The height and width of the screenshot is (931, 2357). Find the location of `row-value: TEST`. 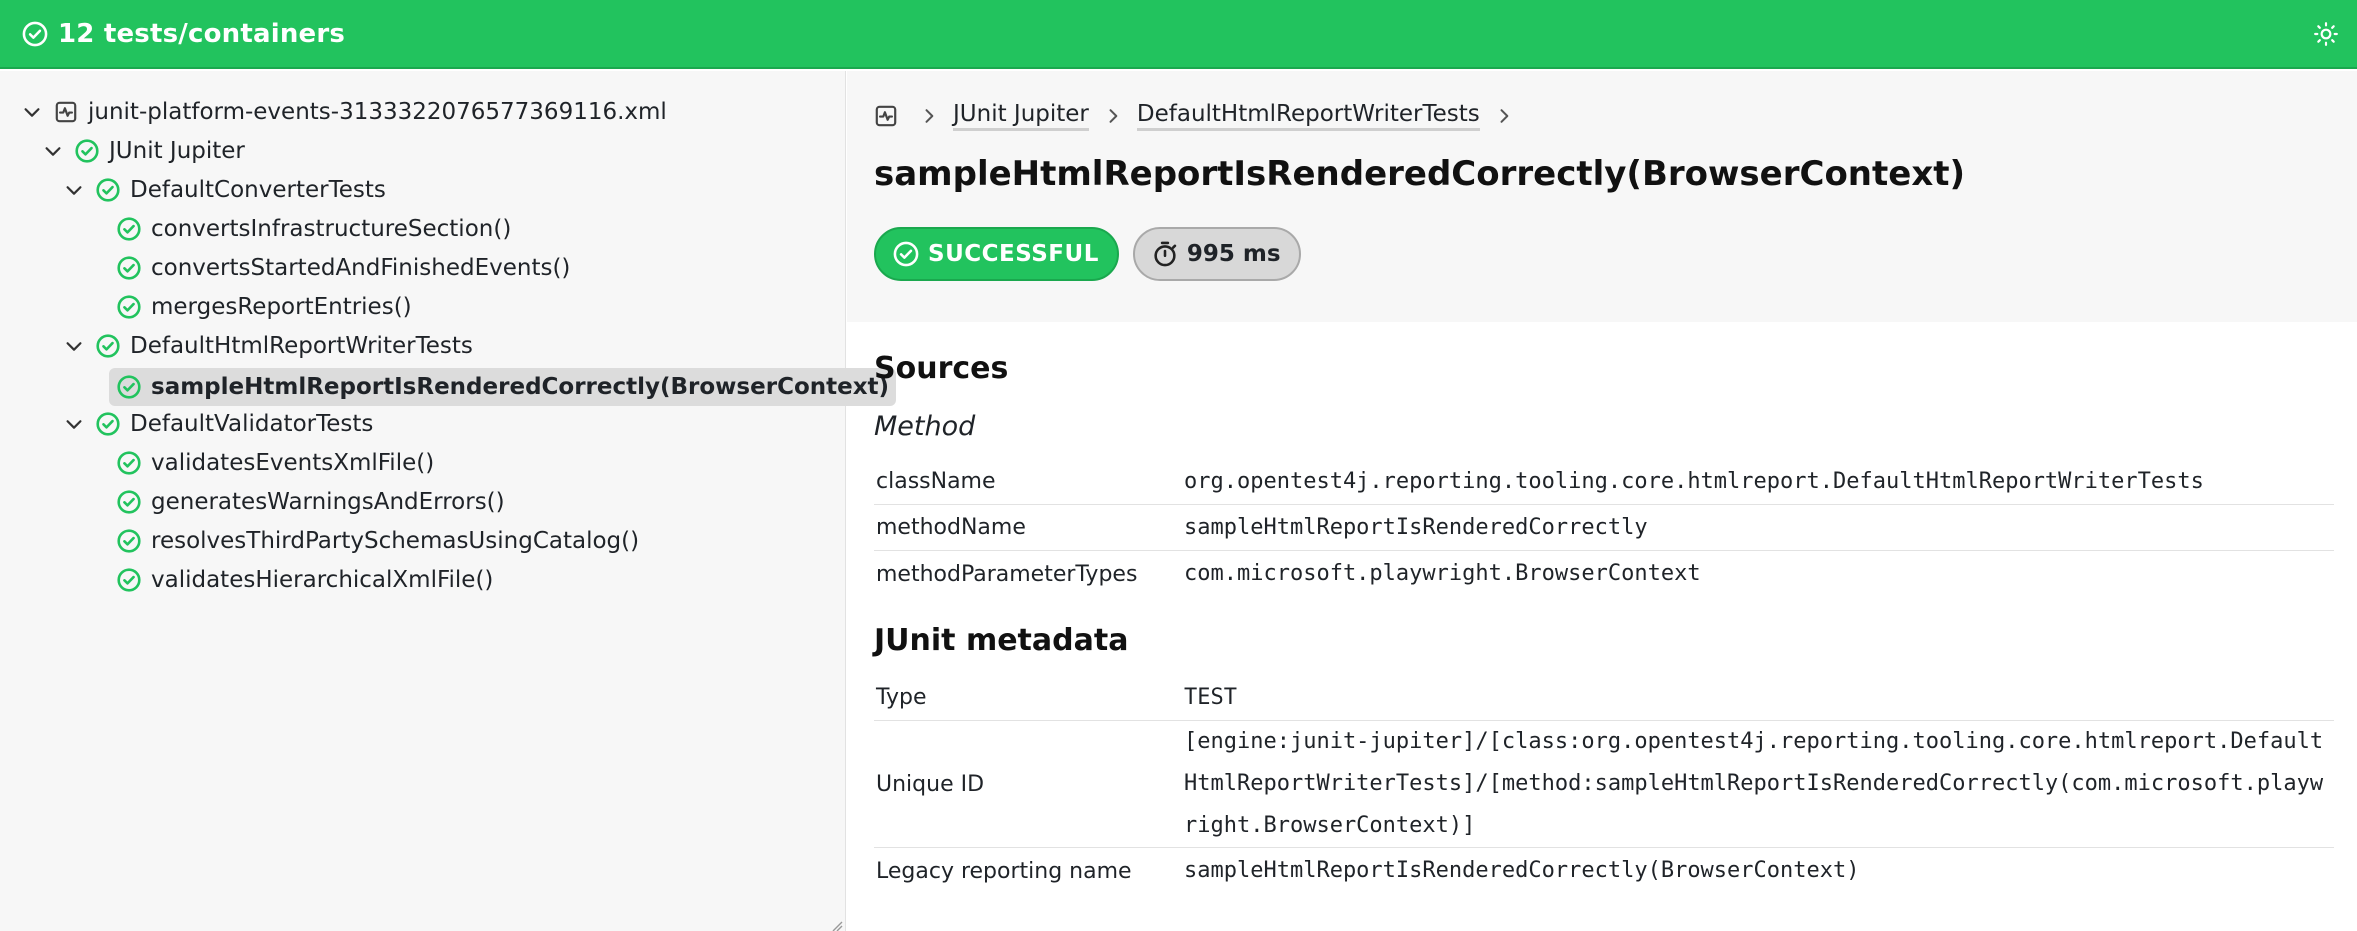

row-value: TEST is located at coordinates (1210, 697).